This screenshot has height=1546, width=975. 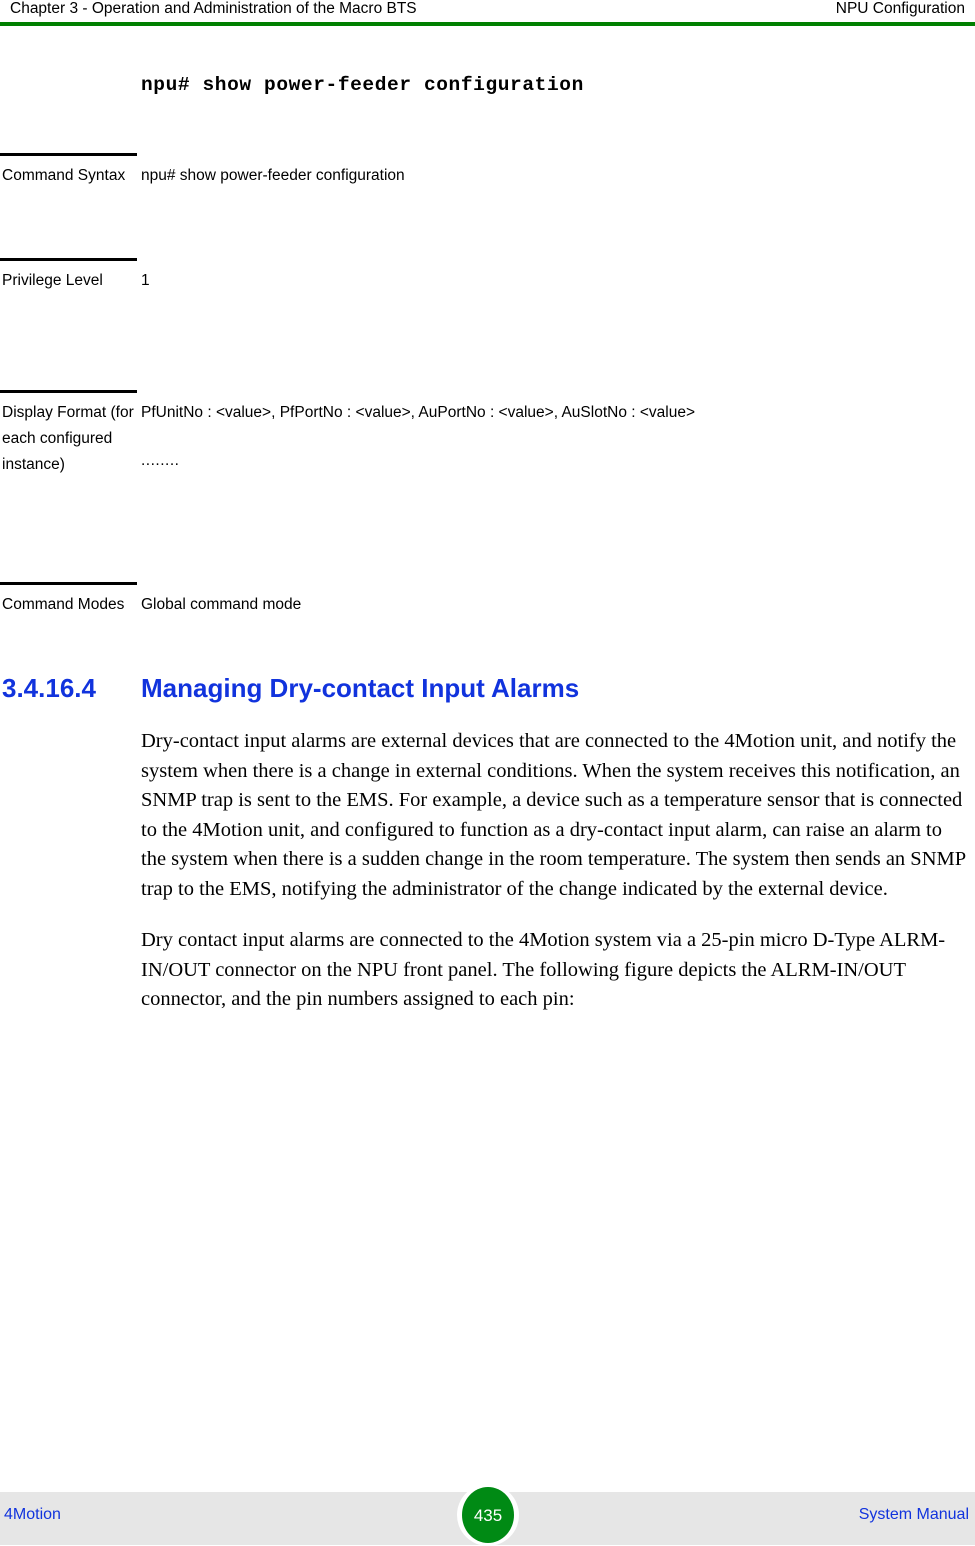 What do you see at coordinates (362, 85) in the screenshot?
I see `command-title: npu# show power-feeder configuration` at bounding box center [362, 85].